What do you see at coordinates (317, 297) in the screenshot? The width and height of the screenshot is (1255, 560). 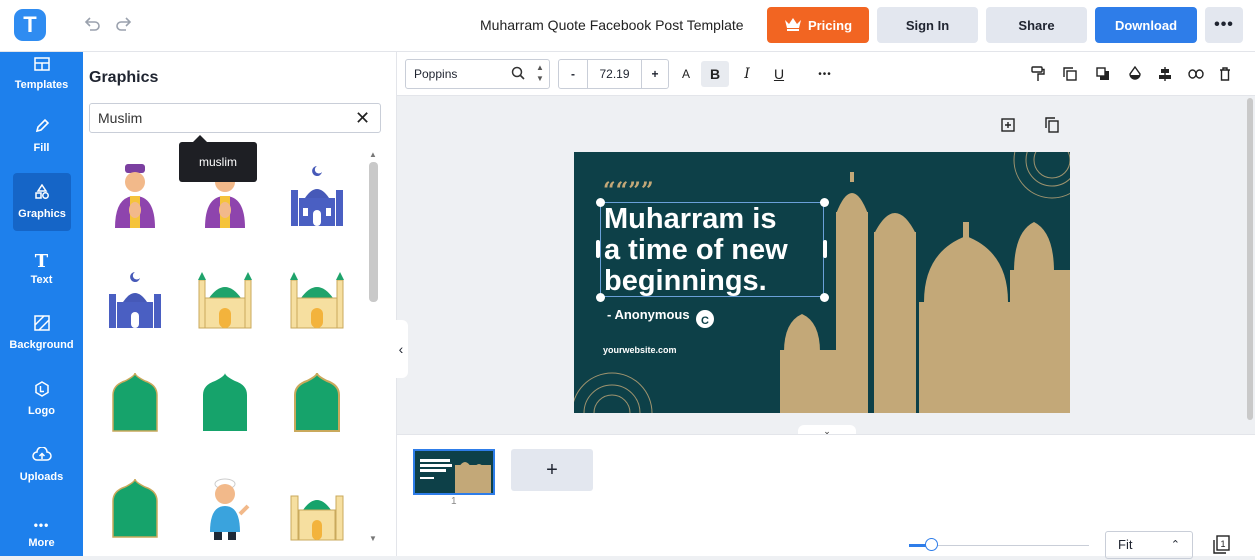 I see `graphic-green-dome-mosque-alt` at bounding box center [317, 297].